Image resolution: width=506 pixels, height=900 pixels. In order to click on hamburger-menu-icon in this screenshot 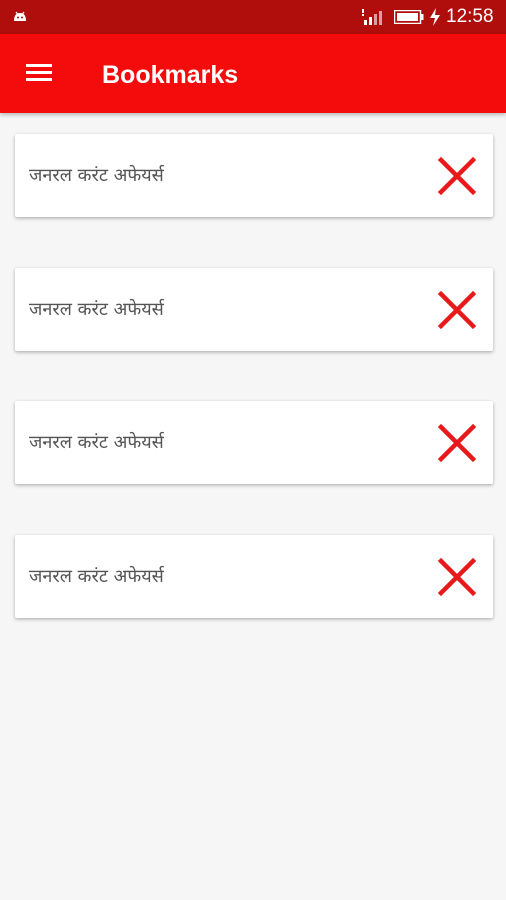, I will do `click(39, 72)`.